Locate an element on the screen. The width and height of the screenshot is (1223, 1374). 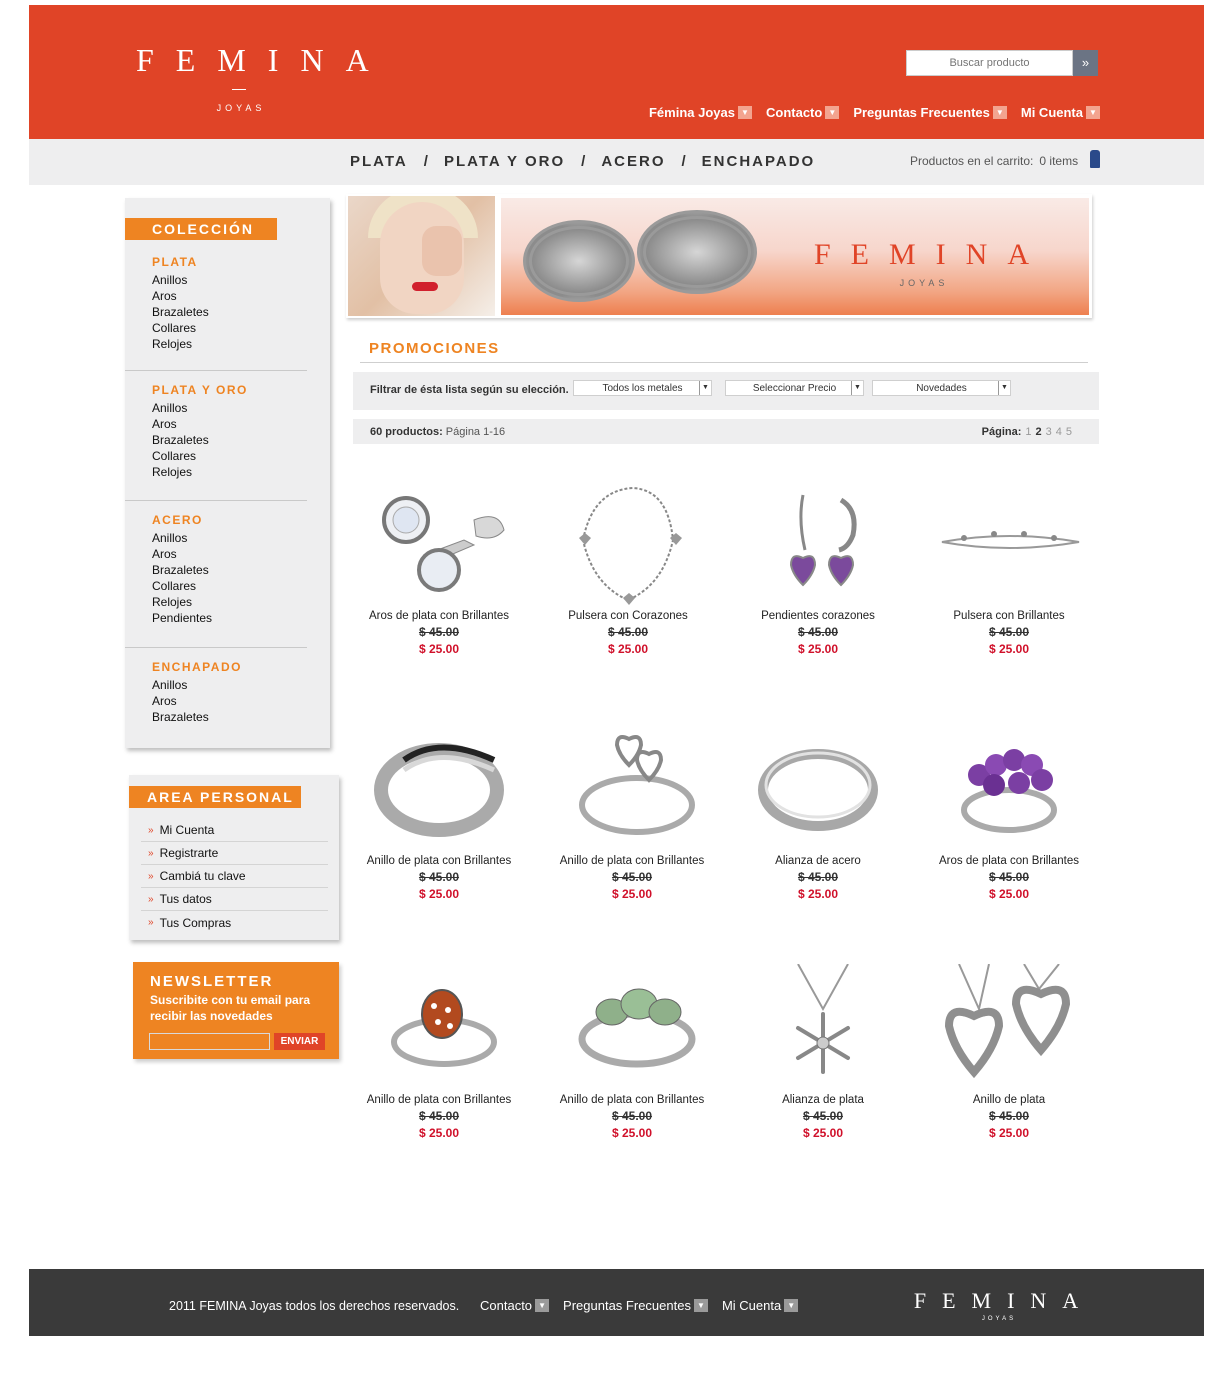
page-link-2: 2 is located at coordinates (1039, 432).